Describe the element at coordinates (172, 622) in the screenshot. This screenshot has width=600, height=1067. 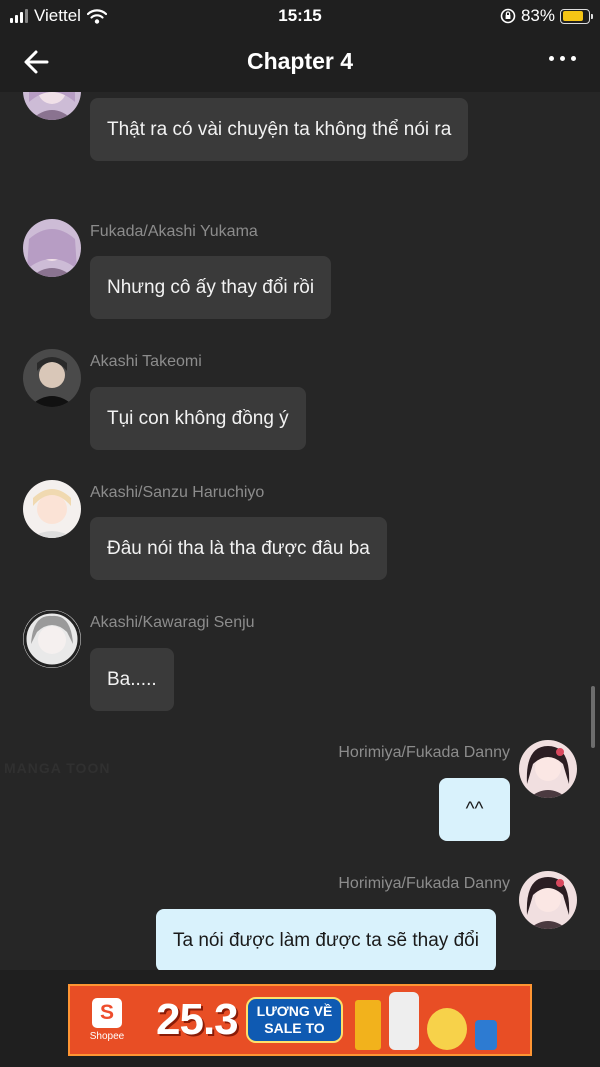
I see `author-name: Akashi/Kawaragi Senju` at that location.